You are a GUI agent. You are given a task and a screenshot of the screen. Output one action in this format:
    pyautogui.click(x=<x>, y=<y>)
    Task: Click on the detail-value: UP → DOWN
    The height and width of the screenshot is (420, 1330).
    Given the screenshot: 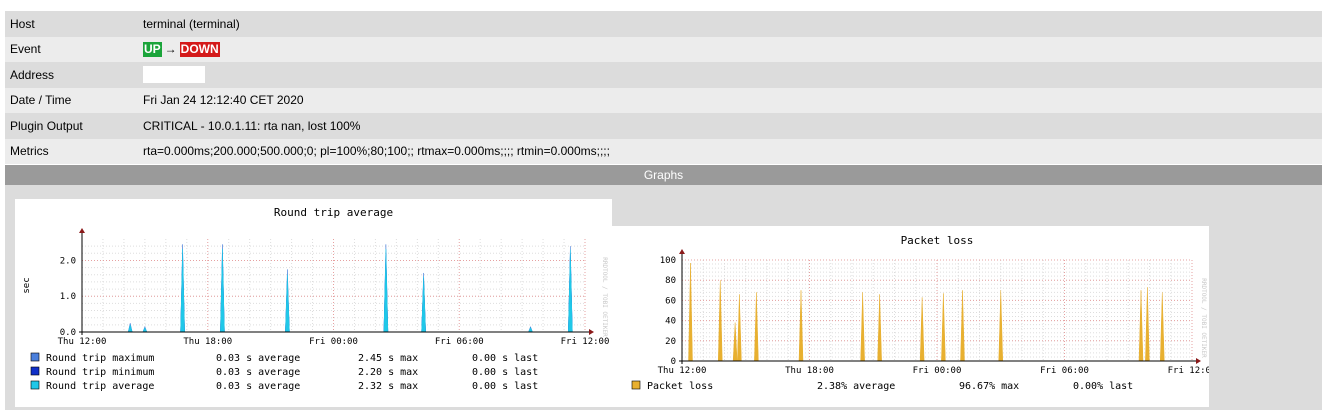 What is the action you would take?
    pyautogui.click(x=727, y=49)
    